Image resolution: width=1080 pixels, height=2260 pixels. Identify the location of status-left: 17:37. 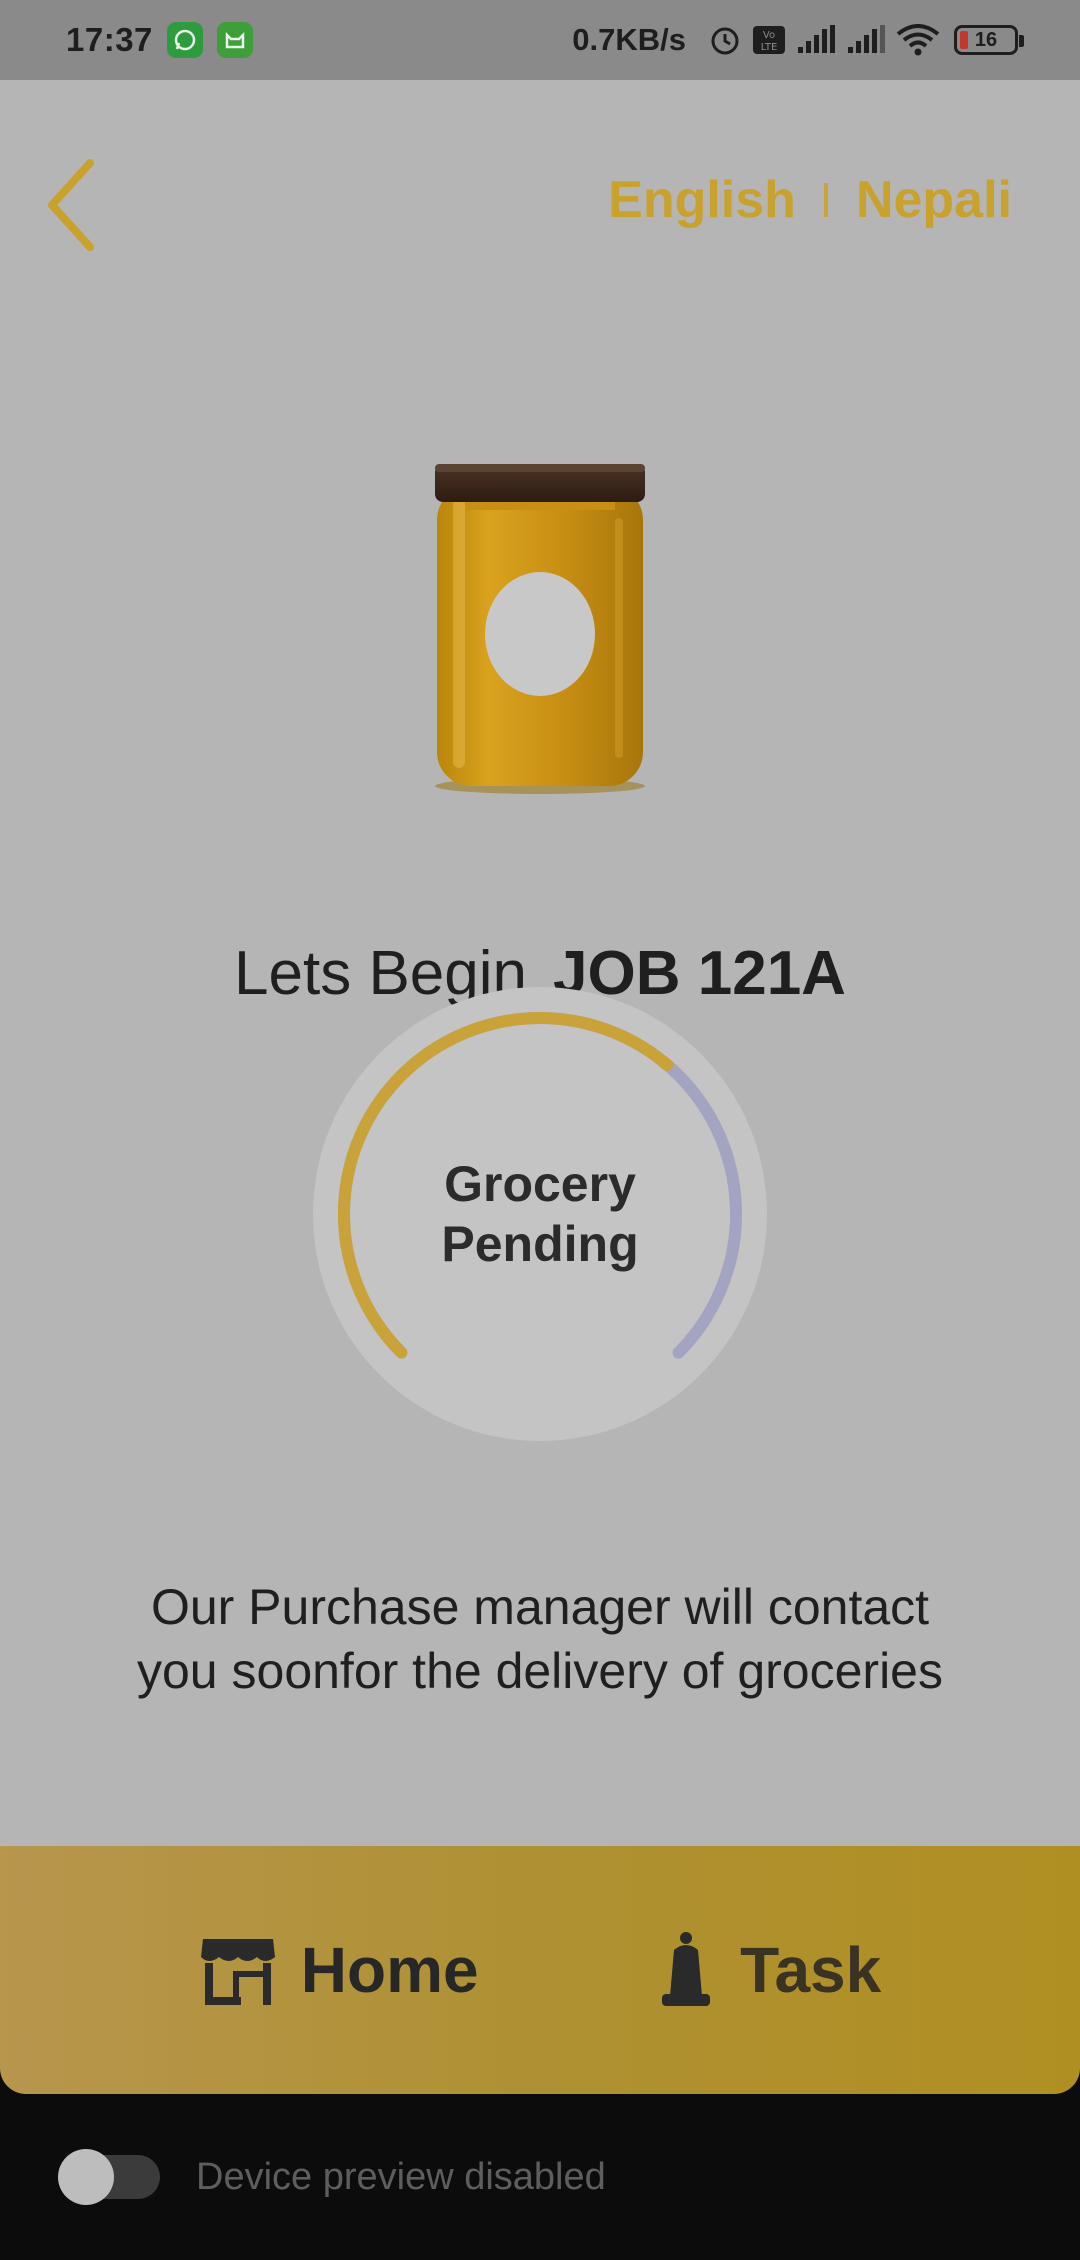
(159, 40).